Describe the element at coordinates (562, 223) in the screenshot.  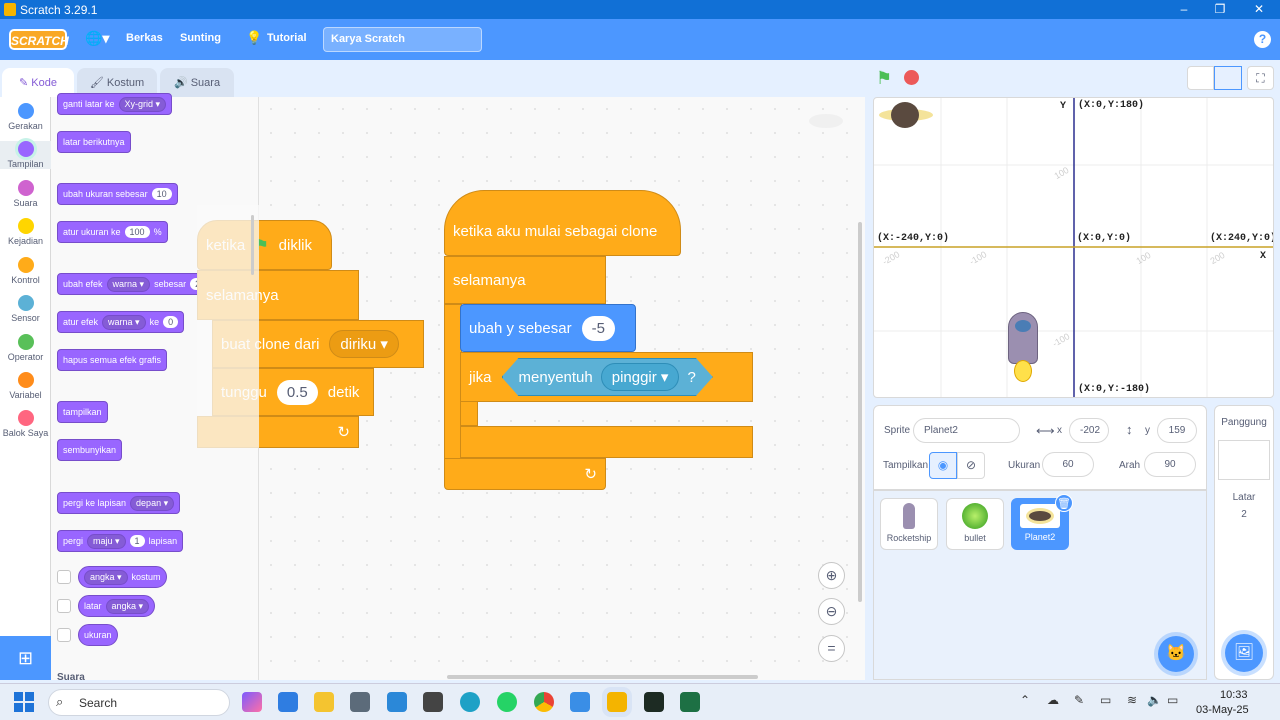
I see `when-i-start-as-clone-hat: ketika aku mulai sebagai clone` at that location.